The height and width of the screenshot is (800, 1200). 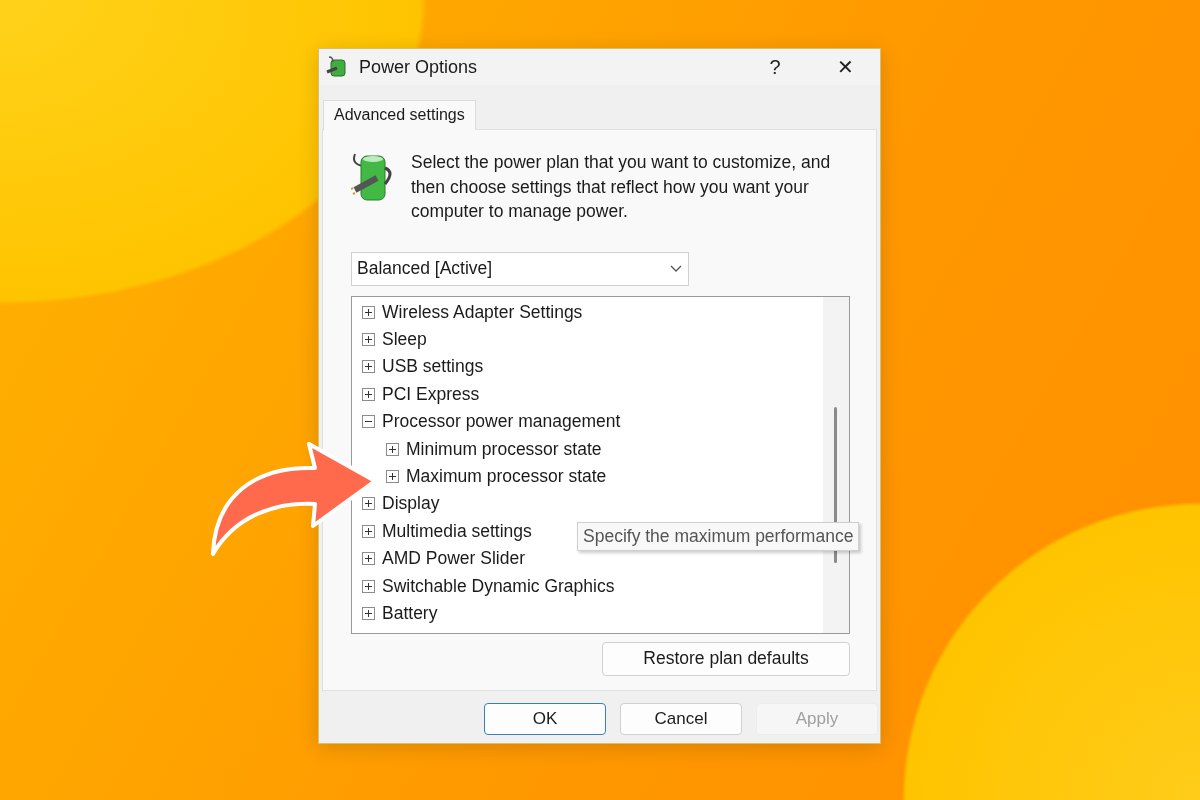 I want to click on tooltip: Specify the maximum performance, so click(x=718, y=536).